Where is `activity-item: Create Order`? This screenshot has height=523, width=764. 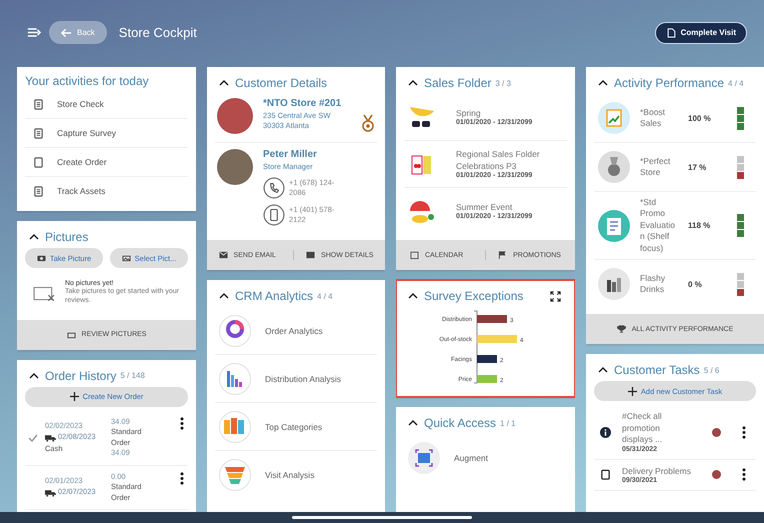
activity-item: Create Order is located at coordinates (106, 162).